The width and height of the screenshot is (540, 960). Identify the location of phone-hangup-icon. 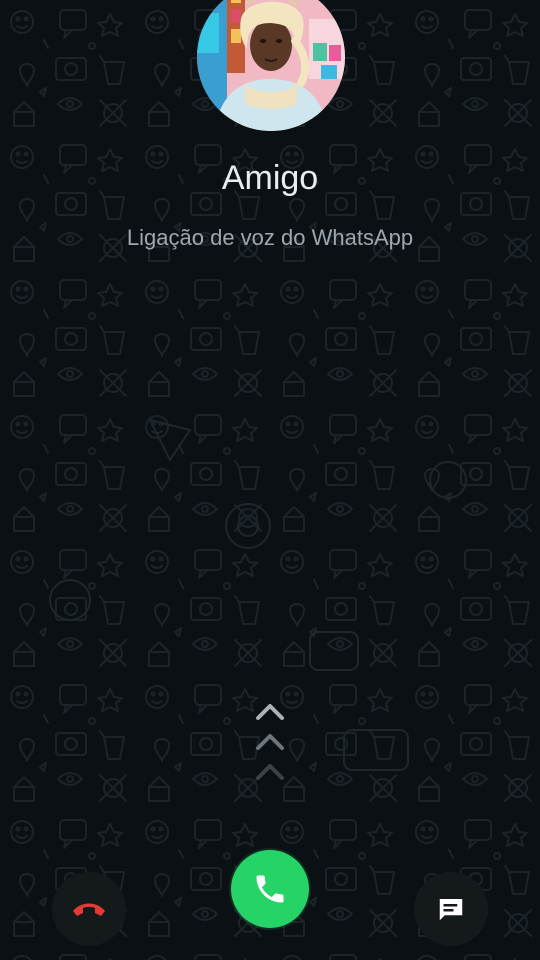
(89, 909).